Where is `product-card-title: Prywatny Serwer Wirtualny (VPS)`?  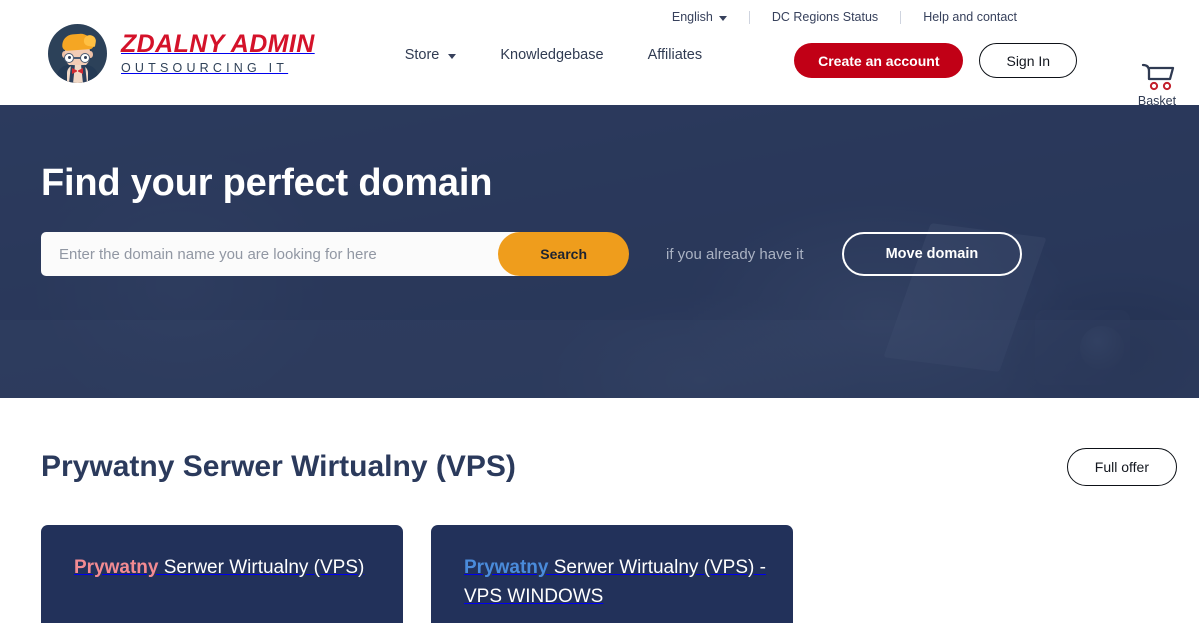
product-card-title: Prywatny Serwer Wirtualny (VPS) is located at coordinates (226, 567).